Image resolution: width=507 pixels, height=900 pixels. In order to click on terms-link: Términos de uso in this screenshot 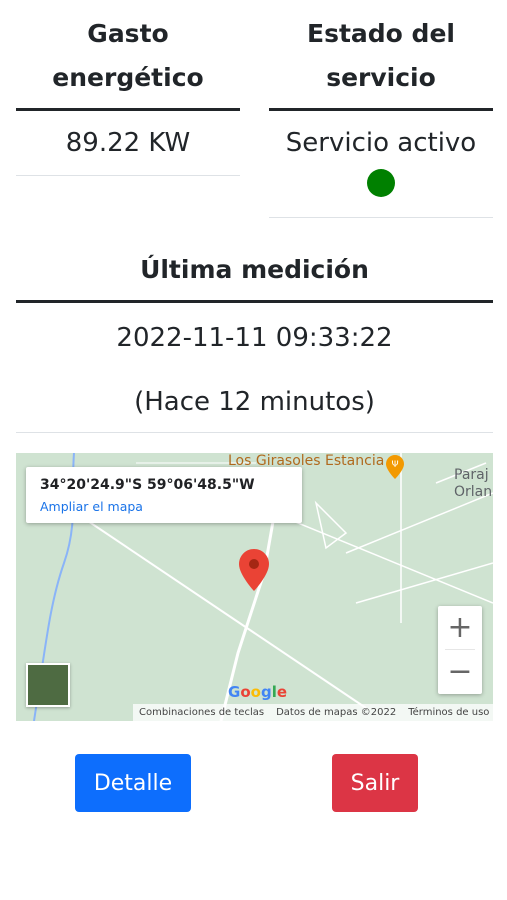, I will do `click(448, 712)`.